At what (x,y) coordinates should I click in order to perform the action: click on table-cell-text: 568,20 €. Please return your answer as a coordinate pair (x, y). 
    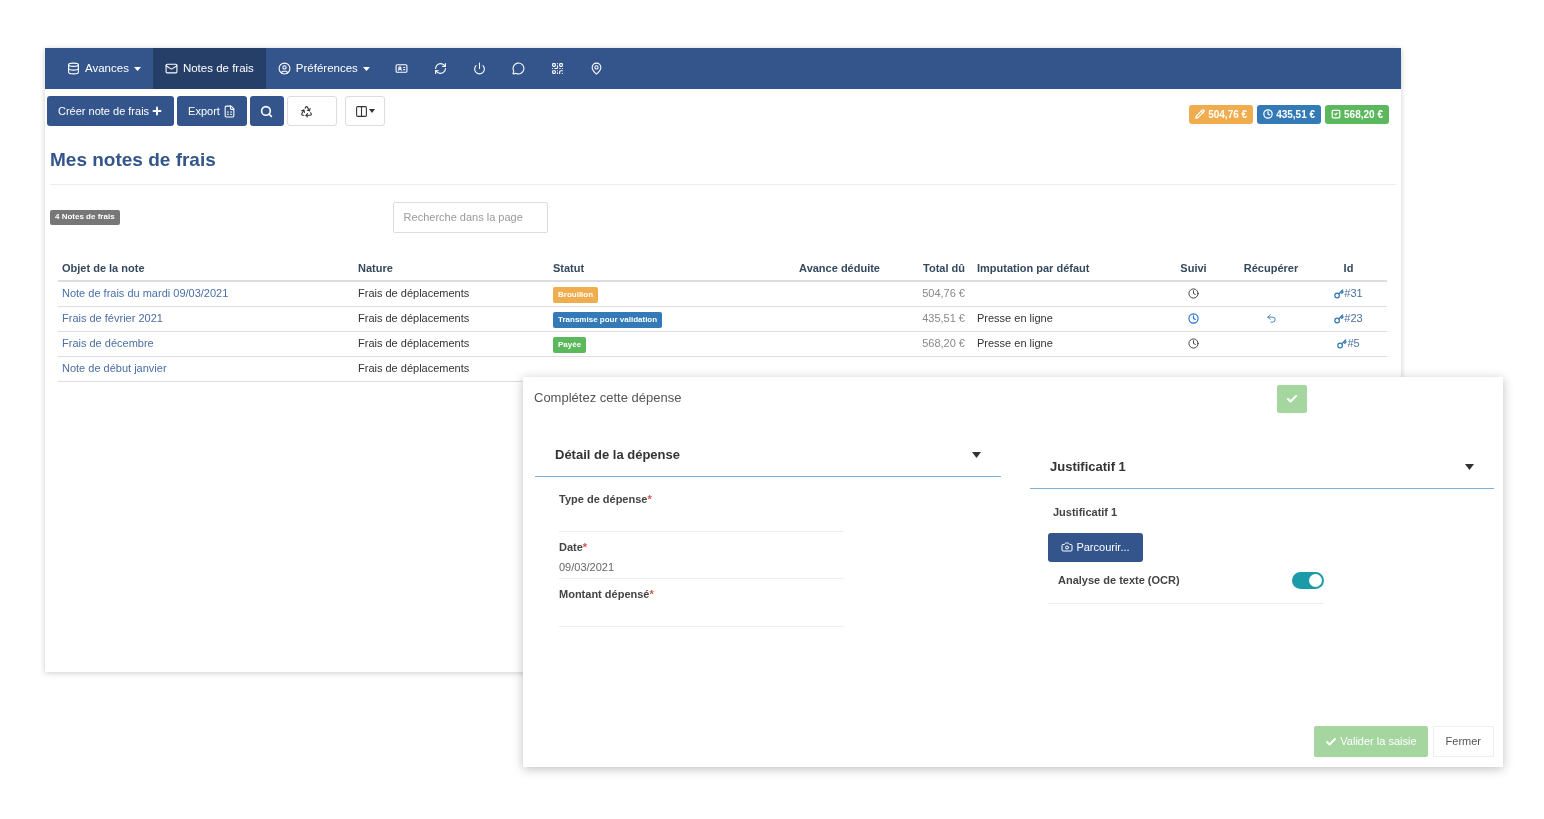
    Looking at the image, I should click on (943, 344).